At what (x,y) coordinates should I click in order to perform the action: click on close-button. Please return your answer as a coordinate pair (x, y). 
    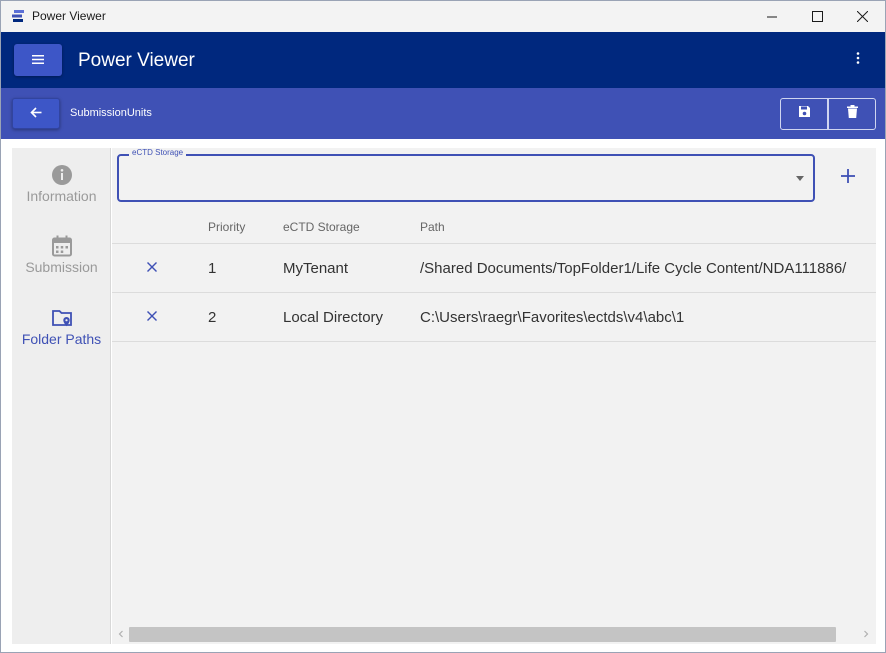
    Looking at the image, I should click on (862, 16).